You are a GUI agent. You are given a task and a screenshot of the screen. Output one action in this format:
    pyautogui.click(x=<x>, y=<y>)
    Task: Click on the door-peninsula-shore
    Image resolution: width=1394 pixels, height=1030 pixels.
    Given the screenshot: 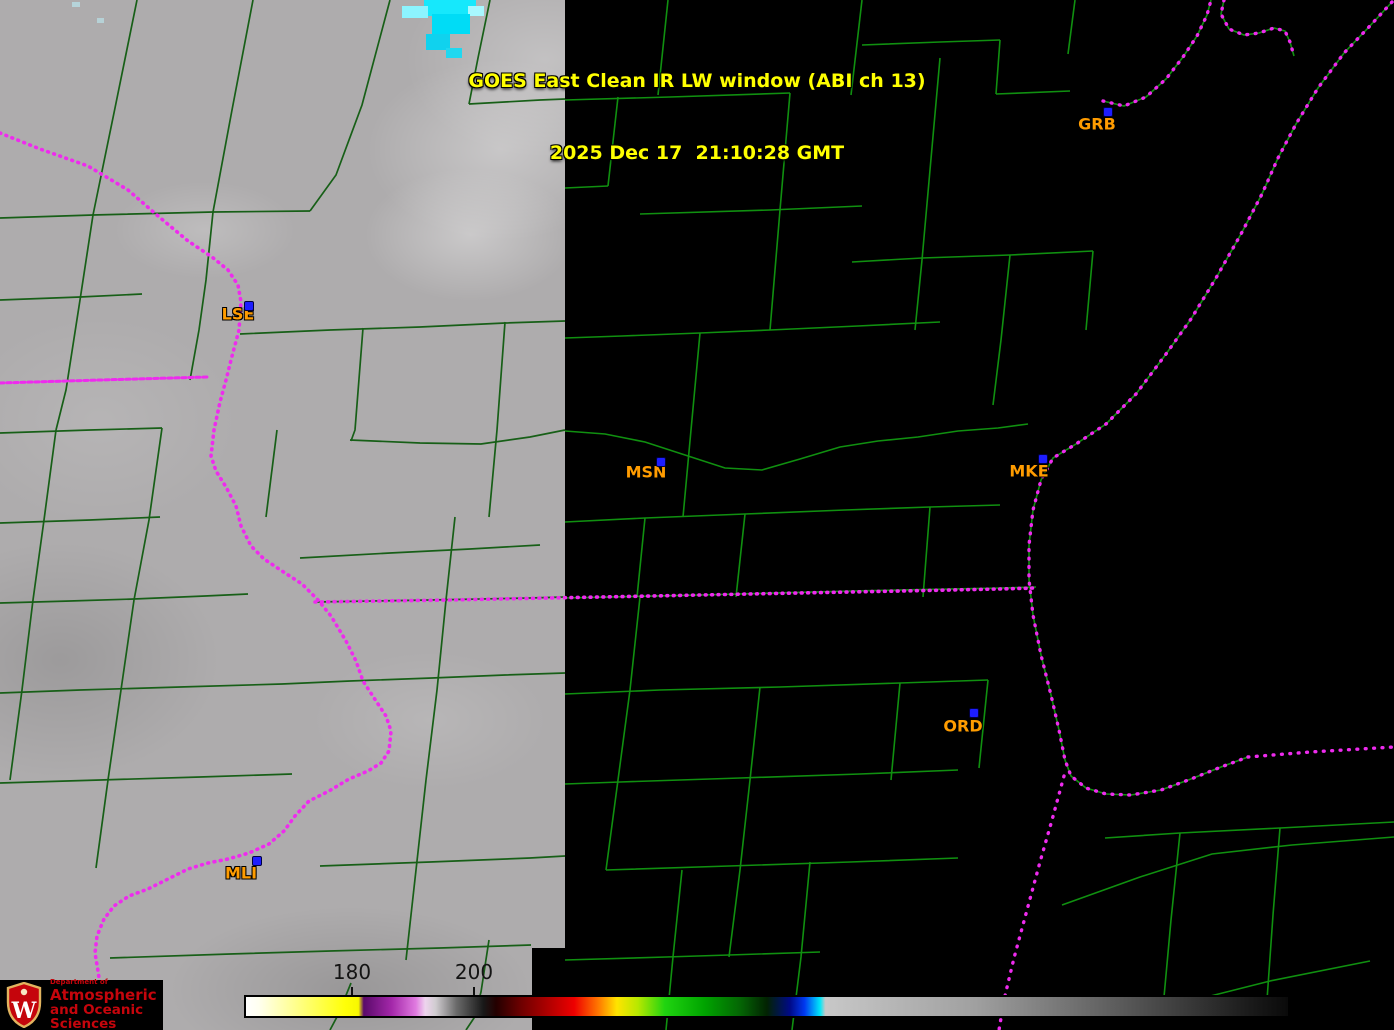 What is the action you would take?
    pyautogui.click(x=1257, y=29)
    